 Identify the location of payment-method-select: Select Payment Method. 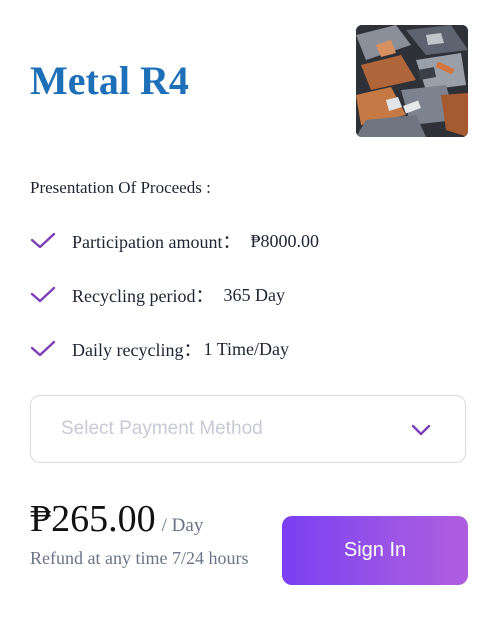
(248, 429).